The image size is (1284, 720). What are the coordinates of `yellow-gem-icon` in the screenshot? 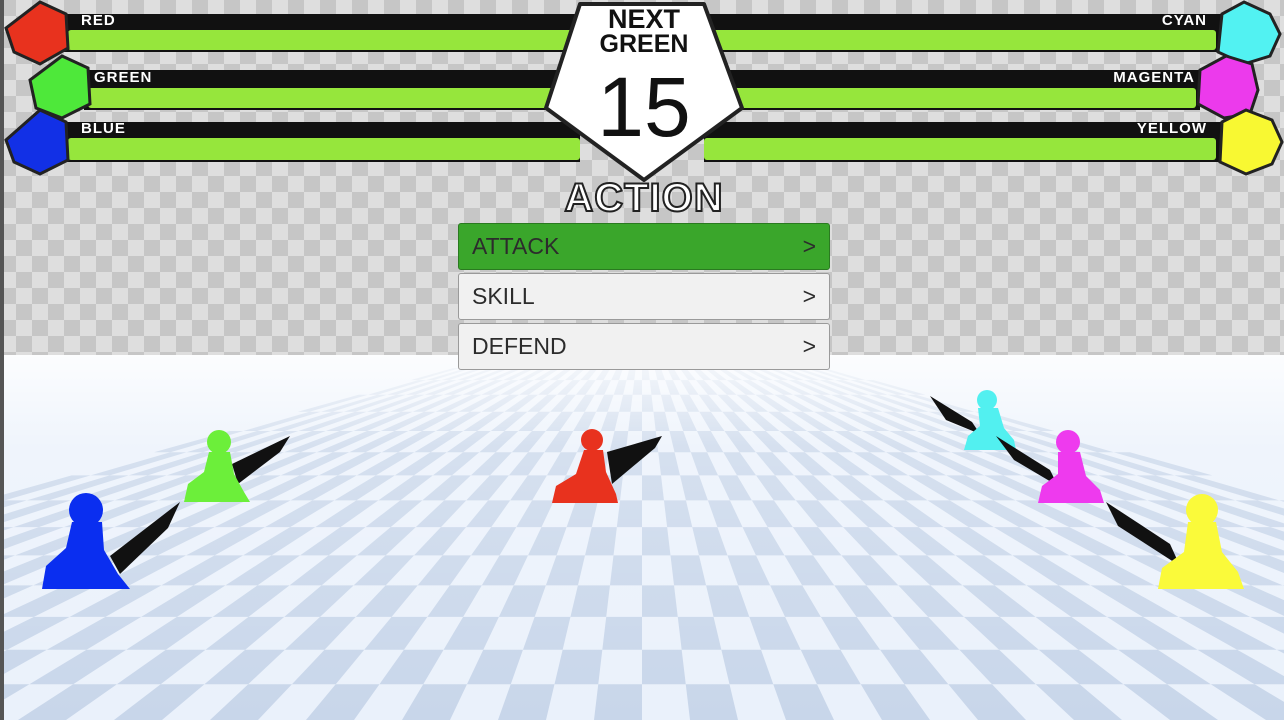 It's located at (1251, 142).